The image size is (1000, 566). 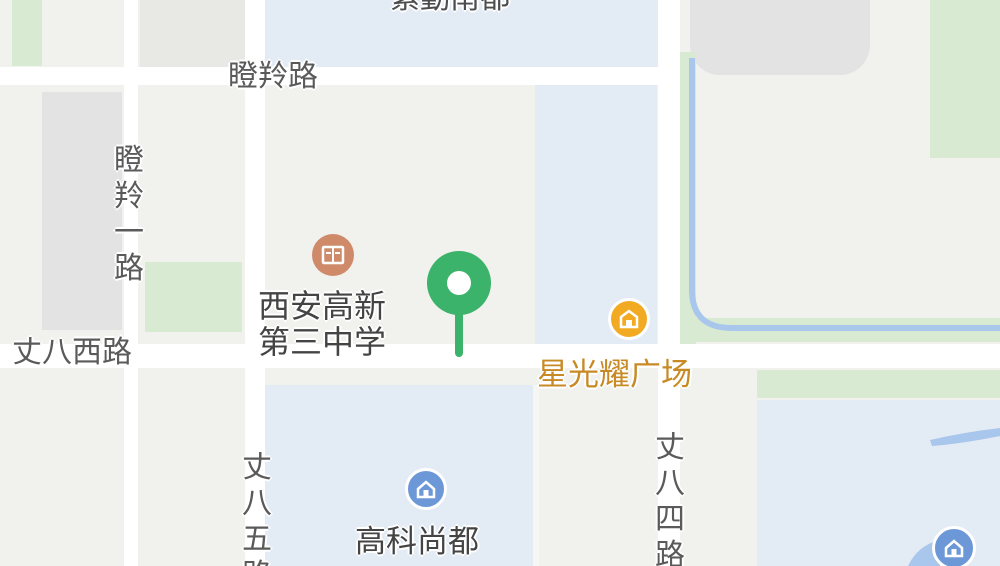 What do you see at coordinates (500, 356) in the screenshot?
I see `road-middle-horizontal` at bounding box center [500, 356].